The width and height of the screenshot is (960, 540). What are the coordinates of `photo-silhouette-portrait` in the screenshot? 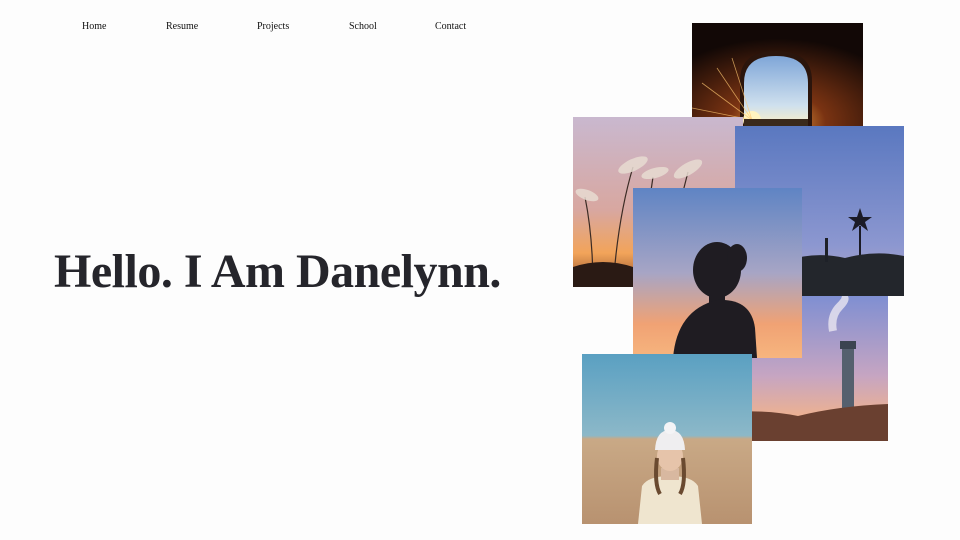 It's located at (717, 273).